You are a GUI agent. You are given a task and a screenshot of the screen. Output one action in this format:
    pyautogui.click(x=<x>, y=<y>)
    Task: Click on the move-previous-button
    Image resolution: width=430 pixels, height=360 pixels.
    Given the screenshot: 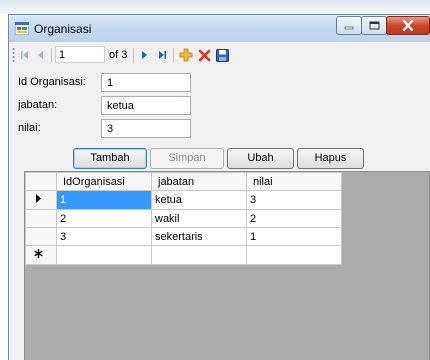 What is the action you would take?
    pyautogui.click(x=41, y=55)
    